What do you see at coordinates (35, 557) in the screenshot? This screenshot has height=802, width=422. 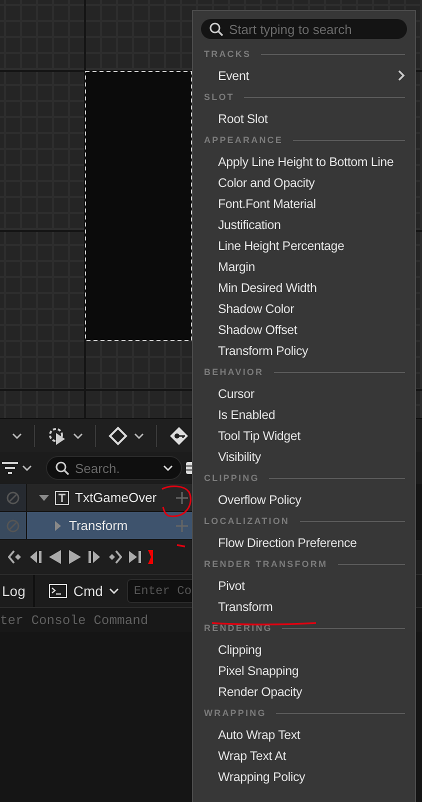 I see `step-back-icon` at bounding box center [35, 557].